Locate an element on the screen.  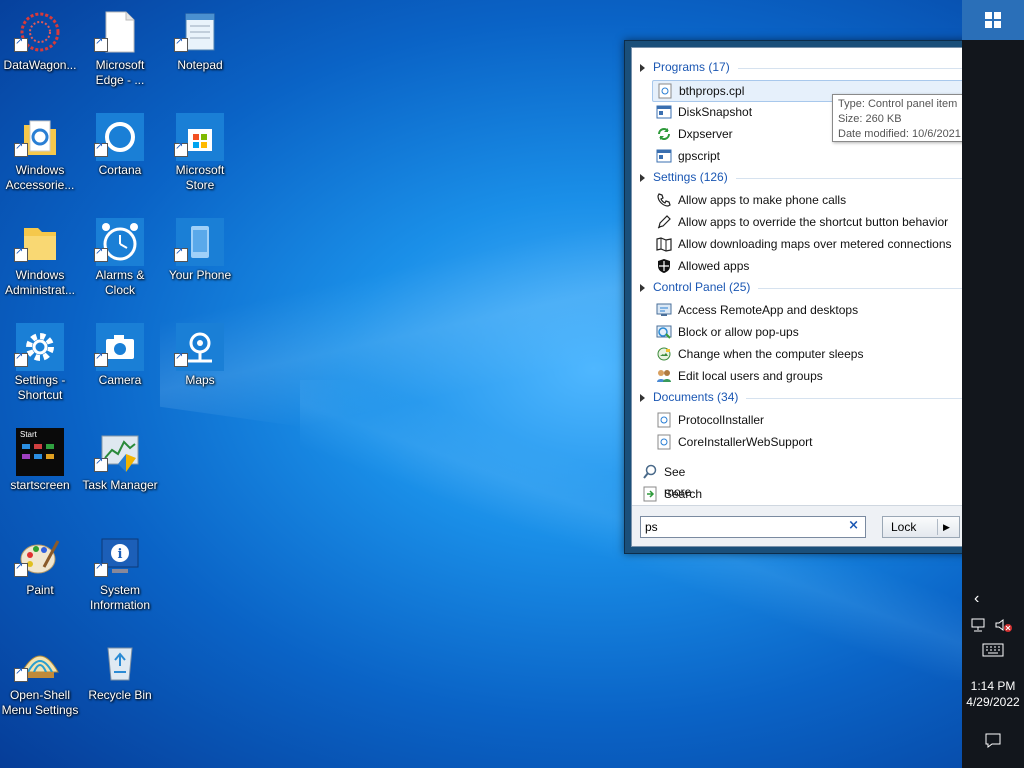
result-label: DiskSnapshot is located at coordinates (715, 112).